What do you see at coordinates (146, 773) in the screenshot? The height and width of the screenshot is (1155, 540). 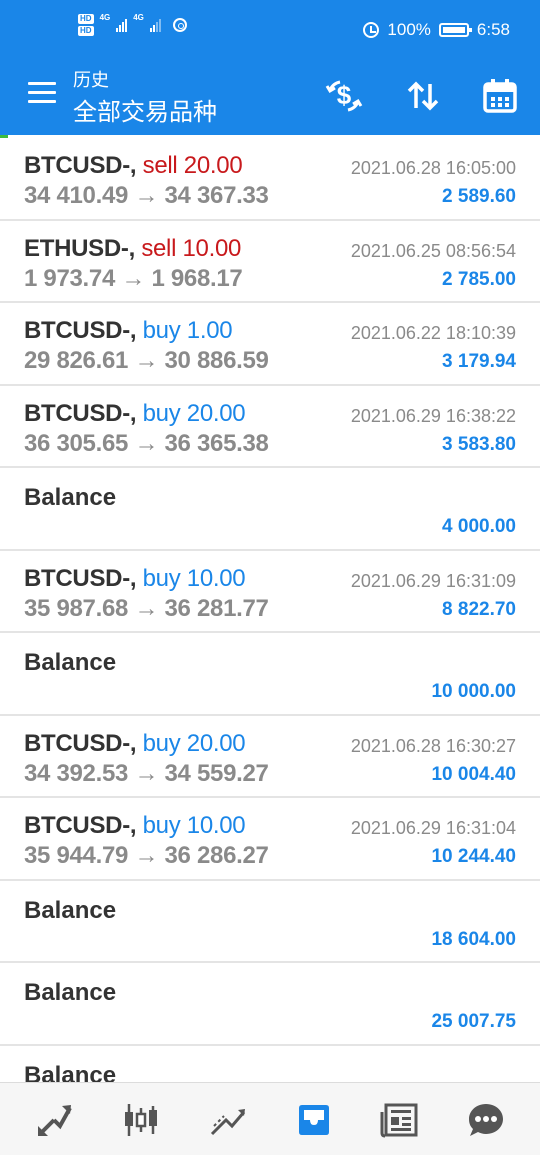 I see `trade-prices: 34 392.53 → 34 559.27` at bounding box center [146, 773].